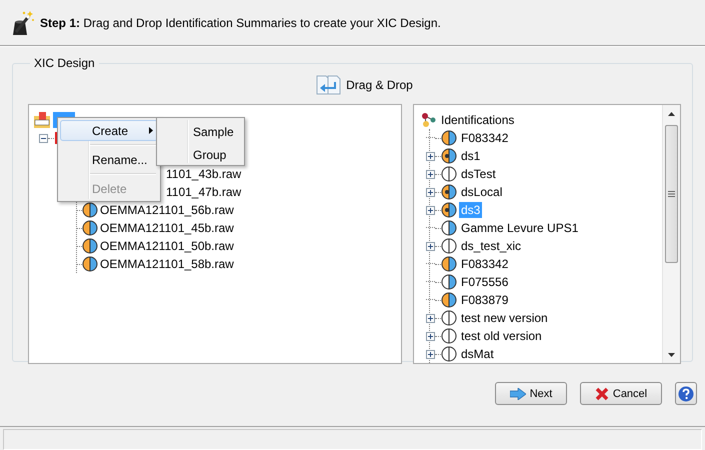  I want to click on file-node: OEMMA121101_56b.raw, so click(167, 210).